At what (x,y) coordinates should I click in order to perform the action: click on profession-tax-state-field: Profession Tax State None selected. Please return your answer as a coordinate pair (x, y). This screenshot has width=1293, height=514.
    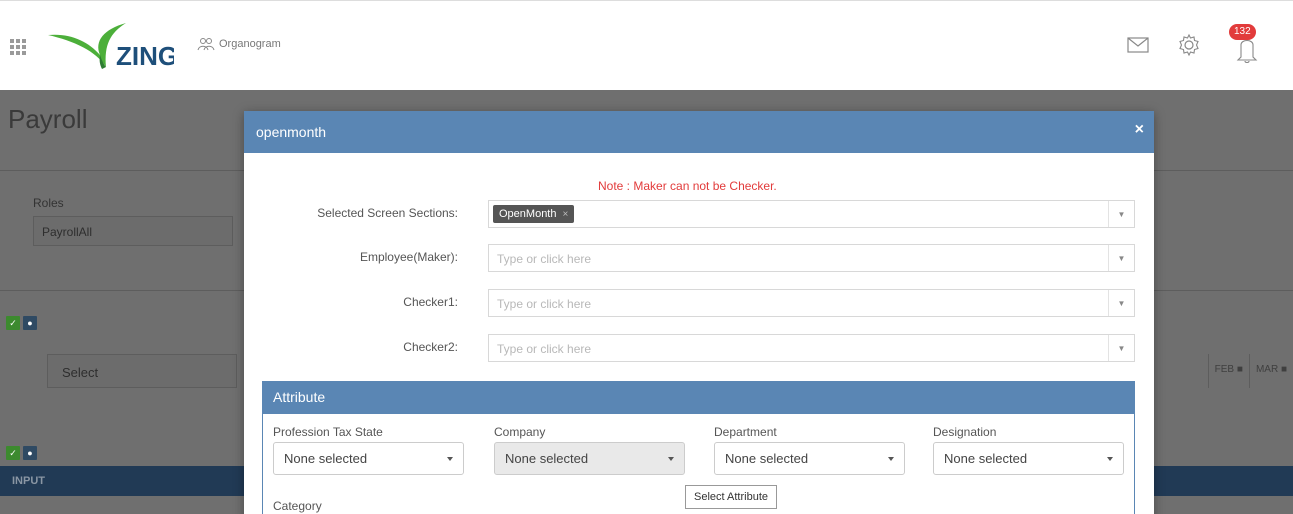
    Looking at the image, I should click on (368, 450).